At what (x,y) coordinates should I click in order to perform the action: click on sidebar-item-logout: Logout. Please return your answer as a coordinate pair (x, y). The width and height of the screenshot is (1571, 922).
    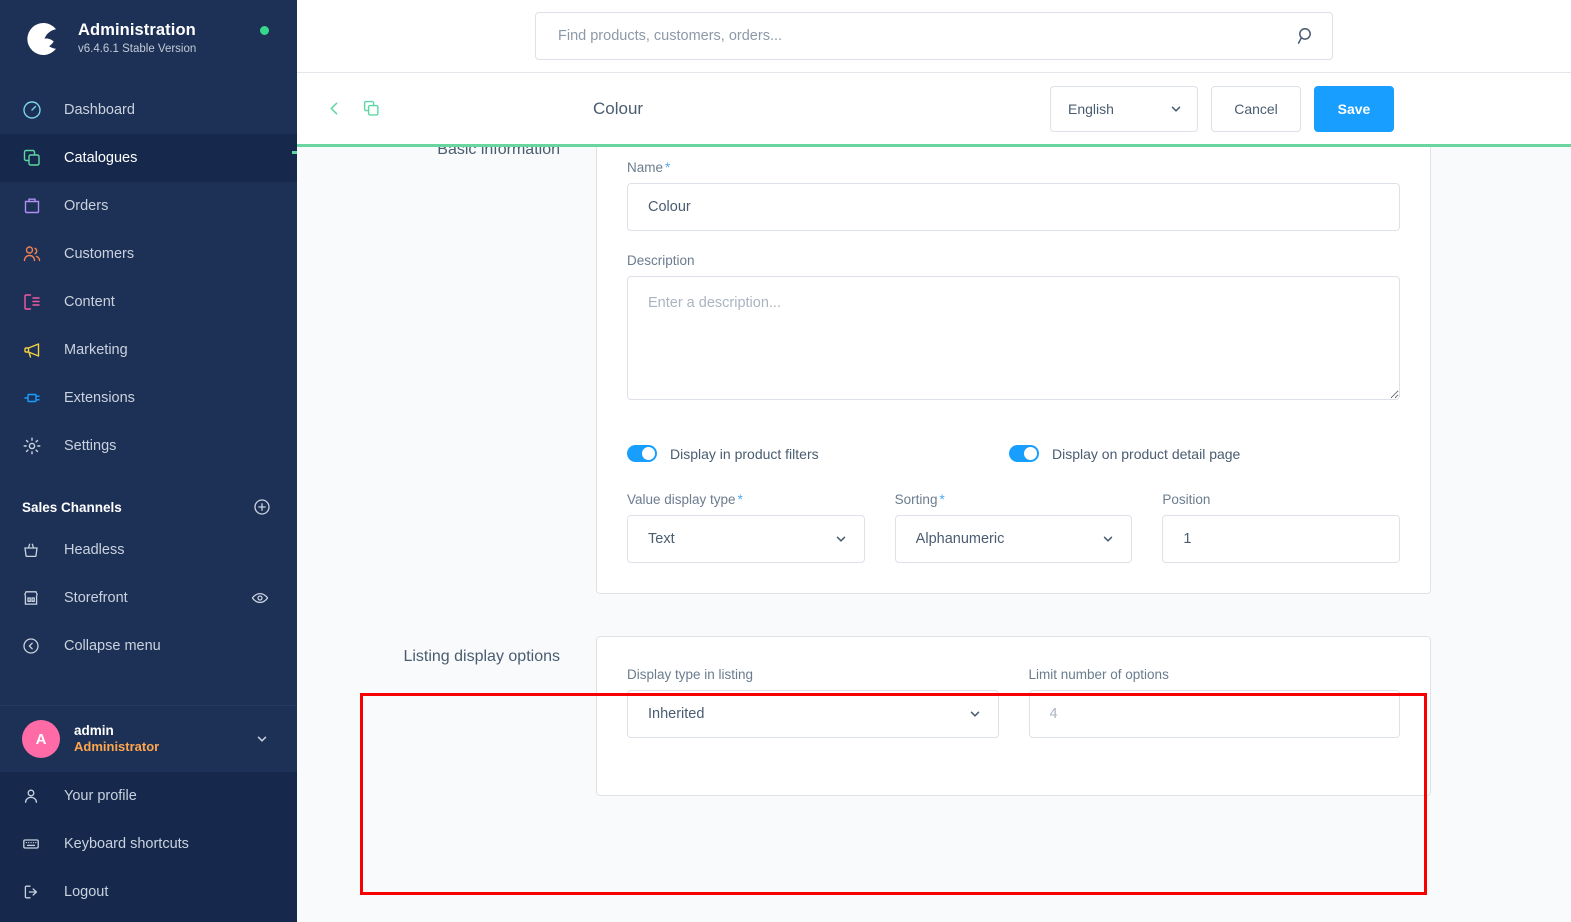
    Looking at the image, I should click on (148, 892).